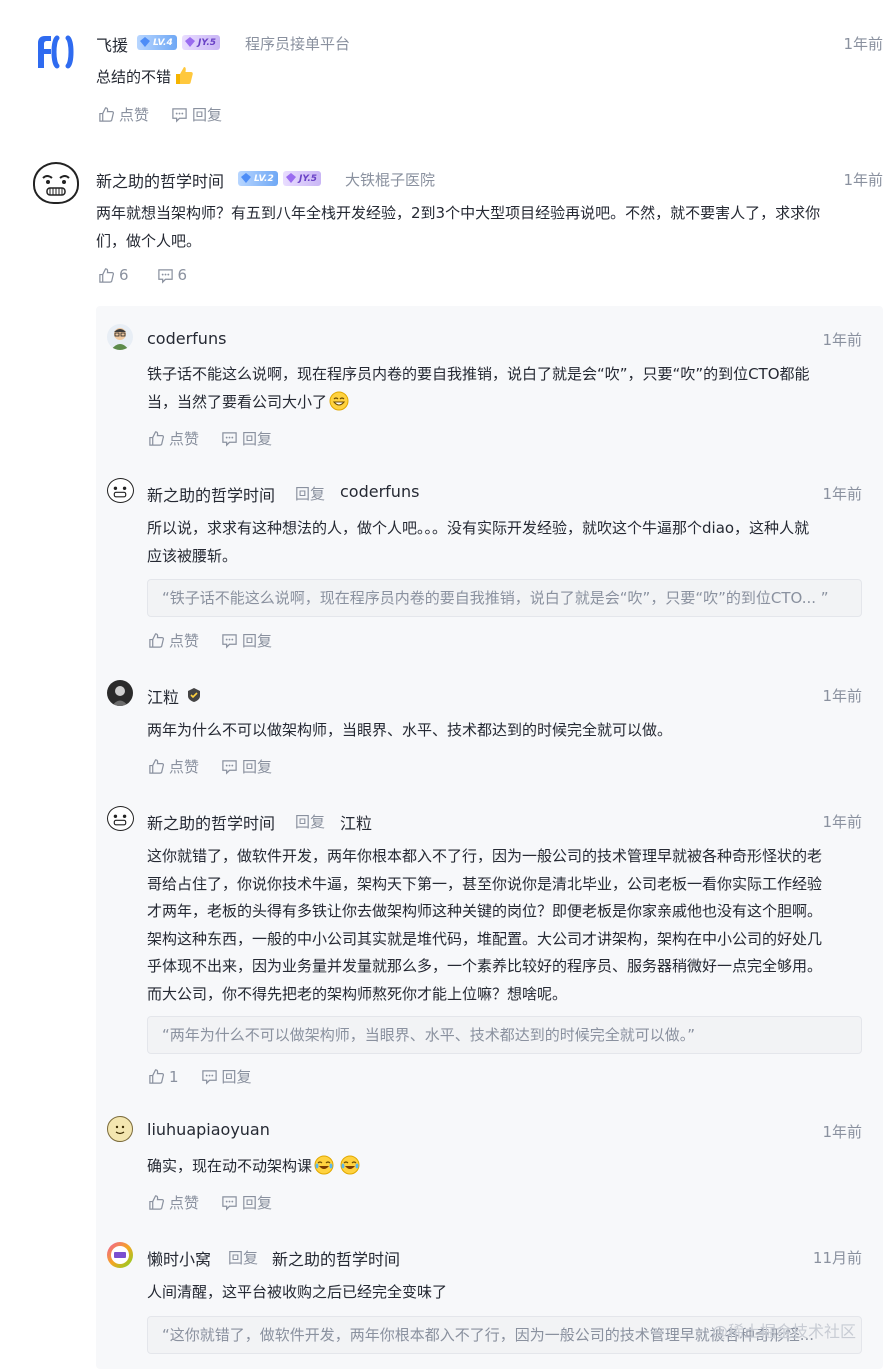 Image resolution: width=883 pixels, height=1369 pixels. Describe the element at coordinates (784, 1331) in the screenshot. I see `watermark: @稀土掘金技术社区` at that location.